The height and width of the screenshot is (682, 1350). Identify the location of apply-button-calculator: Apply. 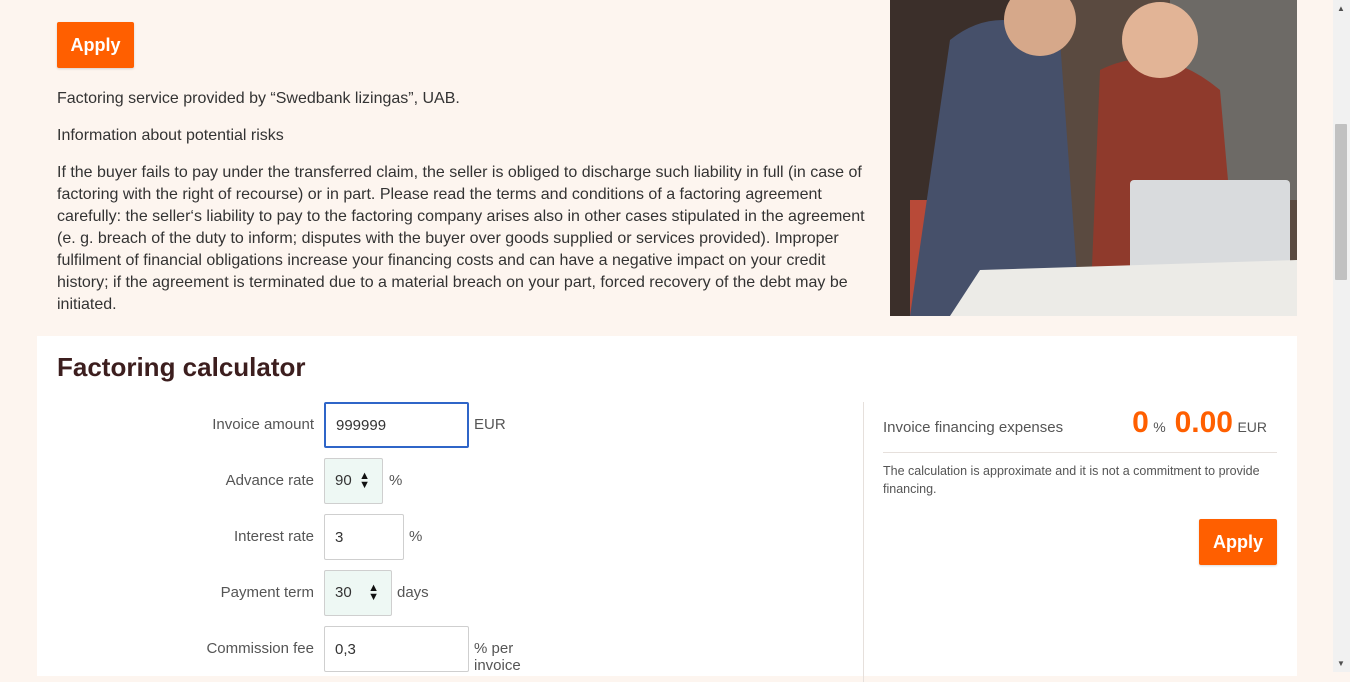
(1238, 542).